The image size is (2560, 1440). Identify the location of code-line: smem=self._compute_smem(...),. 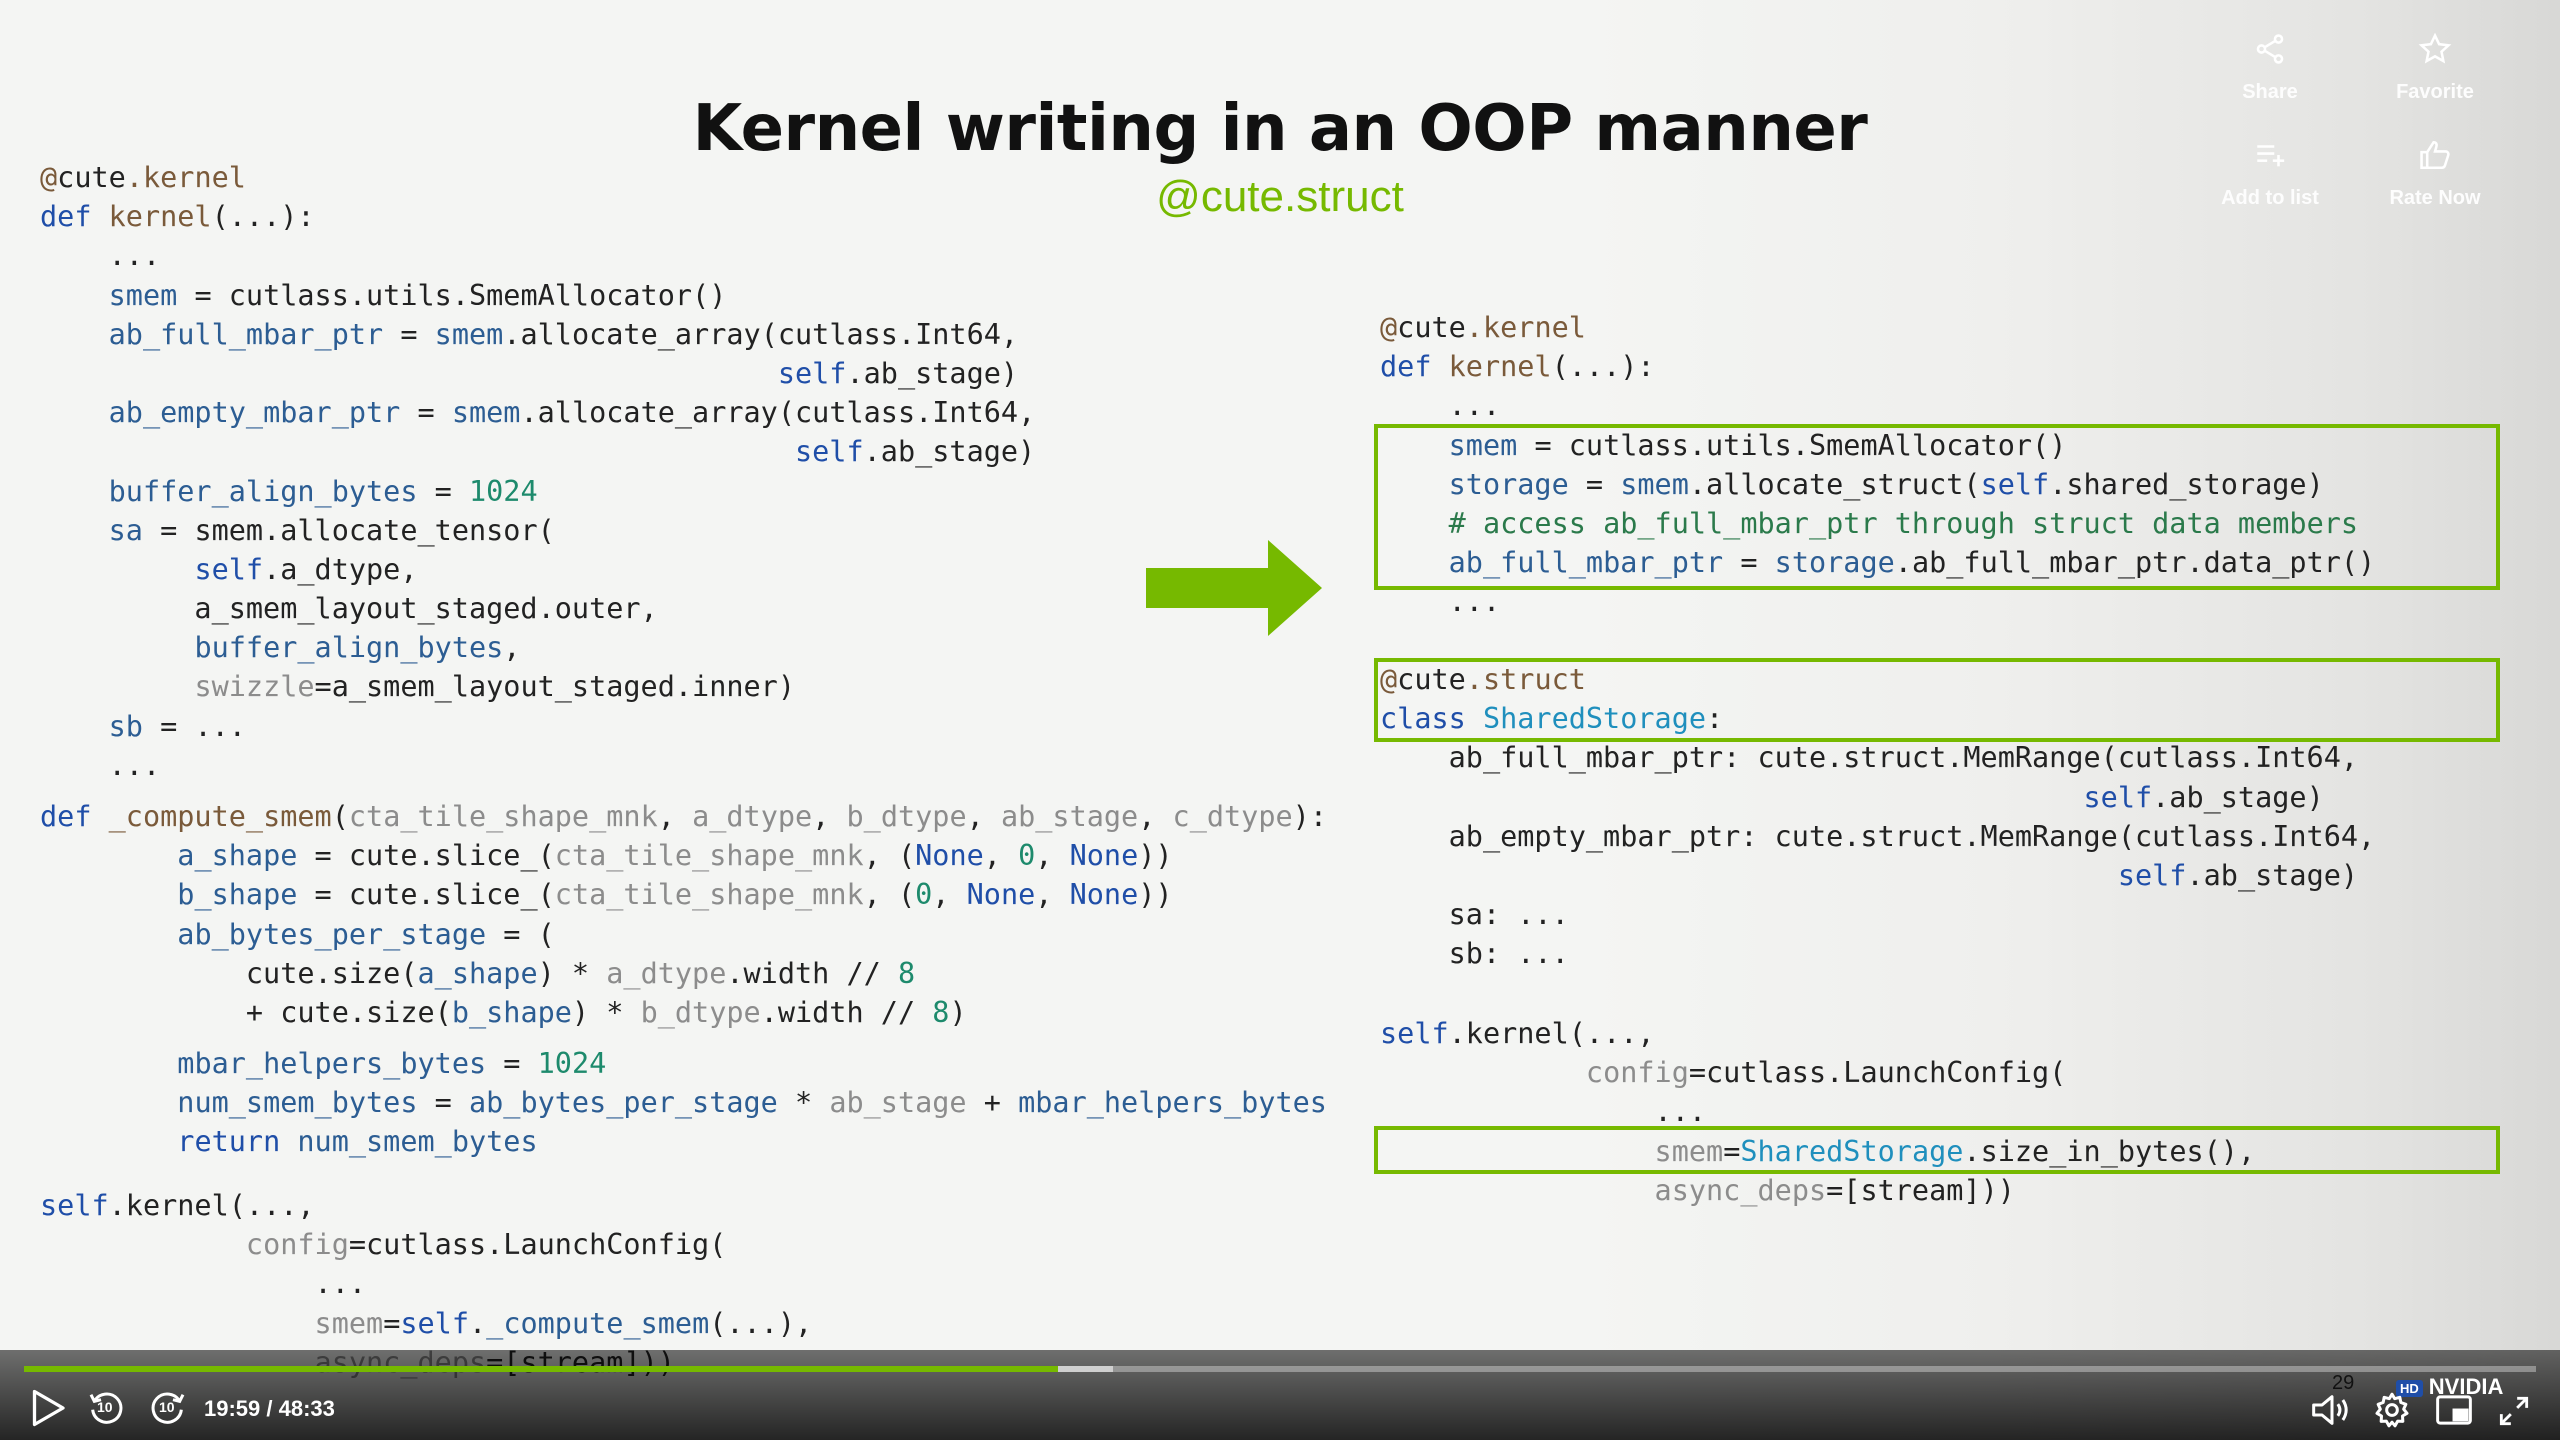
(563, 1323).